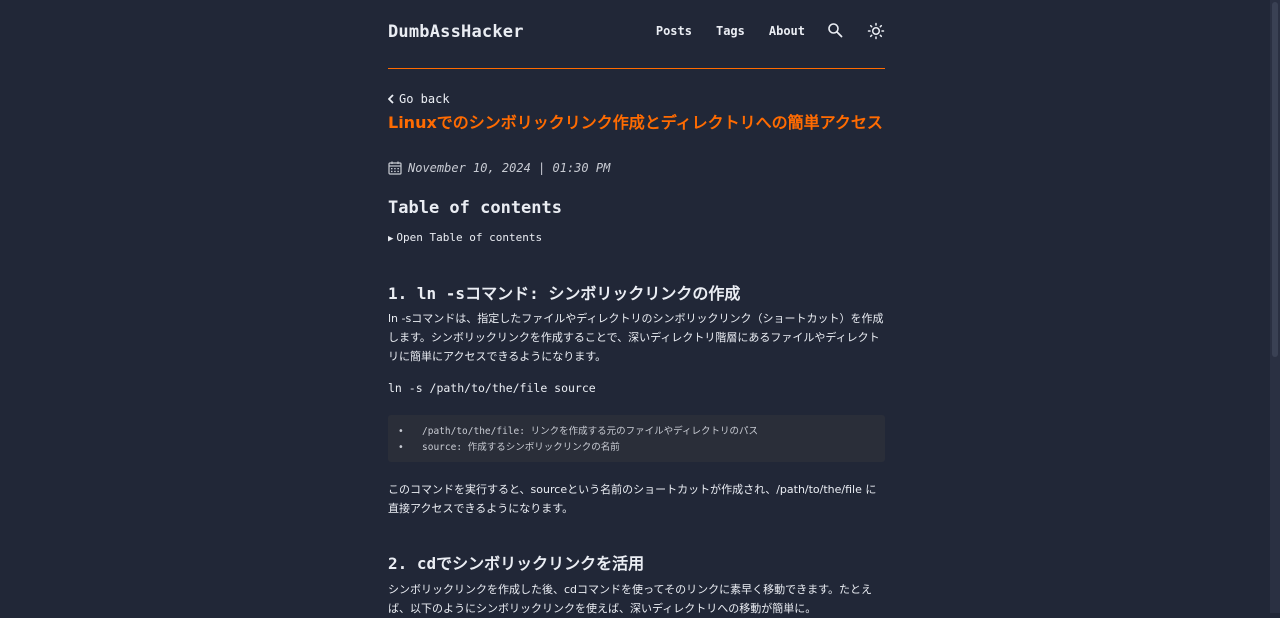 The width and height of the screenshot is (1280, 618). I want to click on search-icon, so click(836, 31).